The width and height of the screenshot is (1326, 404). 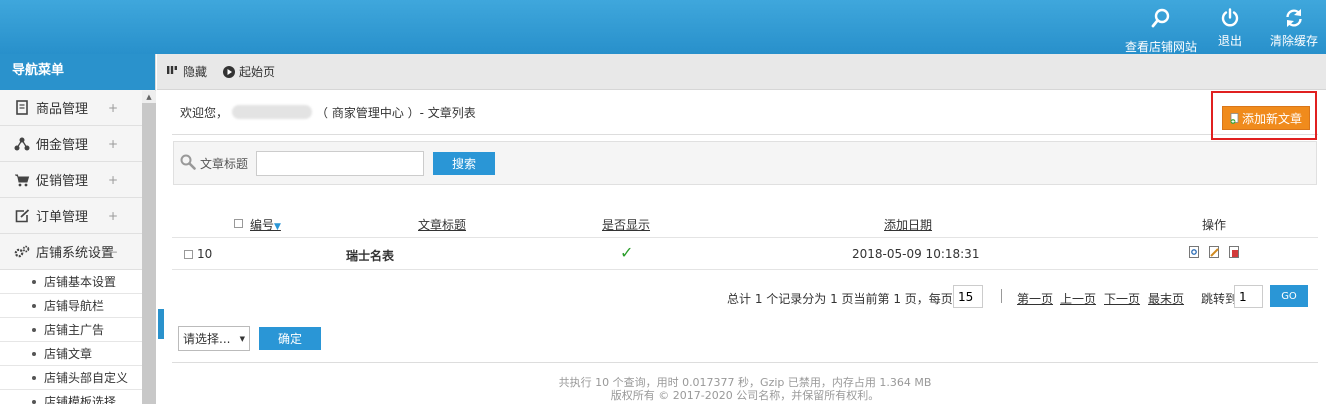 What do you see at coordinates (916, 254) in the screenshot?
I see `article-date: 2018-05-09 10:18:31` at bounding box center [916, 254].